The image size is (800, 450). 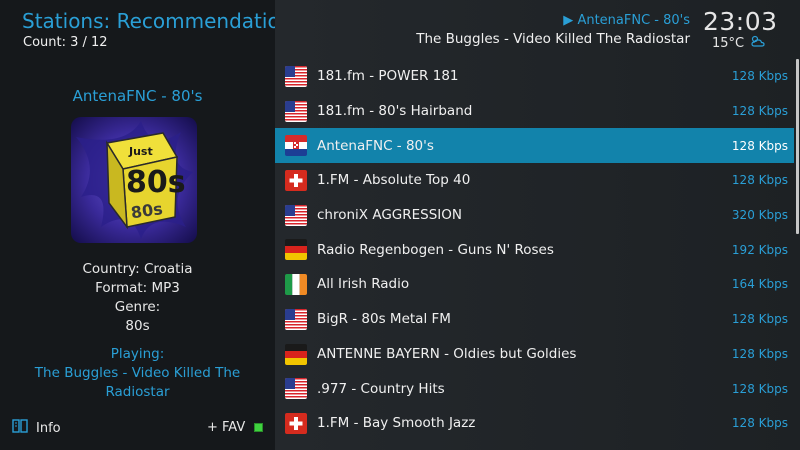 What do you see at coordinates (384, 319) in the screenshot?
I see `station-name: BigR - 80s Metal FM` at bounding box center [384, 319].